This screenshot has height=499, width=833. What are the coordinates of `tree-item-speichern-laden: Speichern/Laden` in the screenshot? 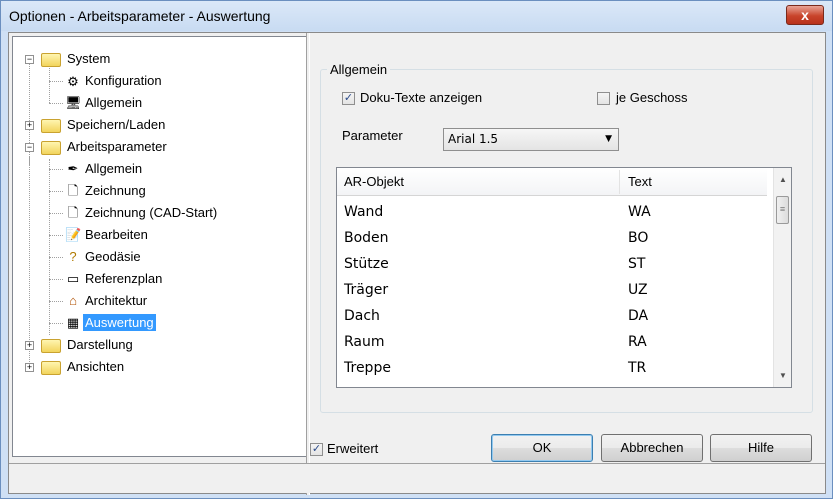 It's located at (116, 125).